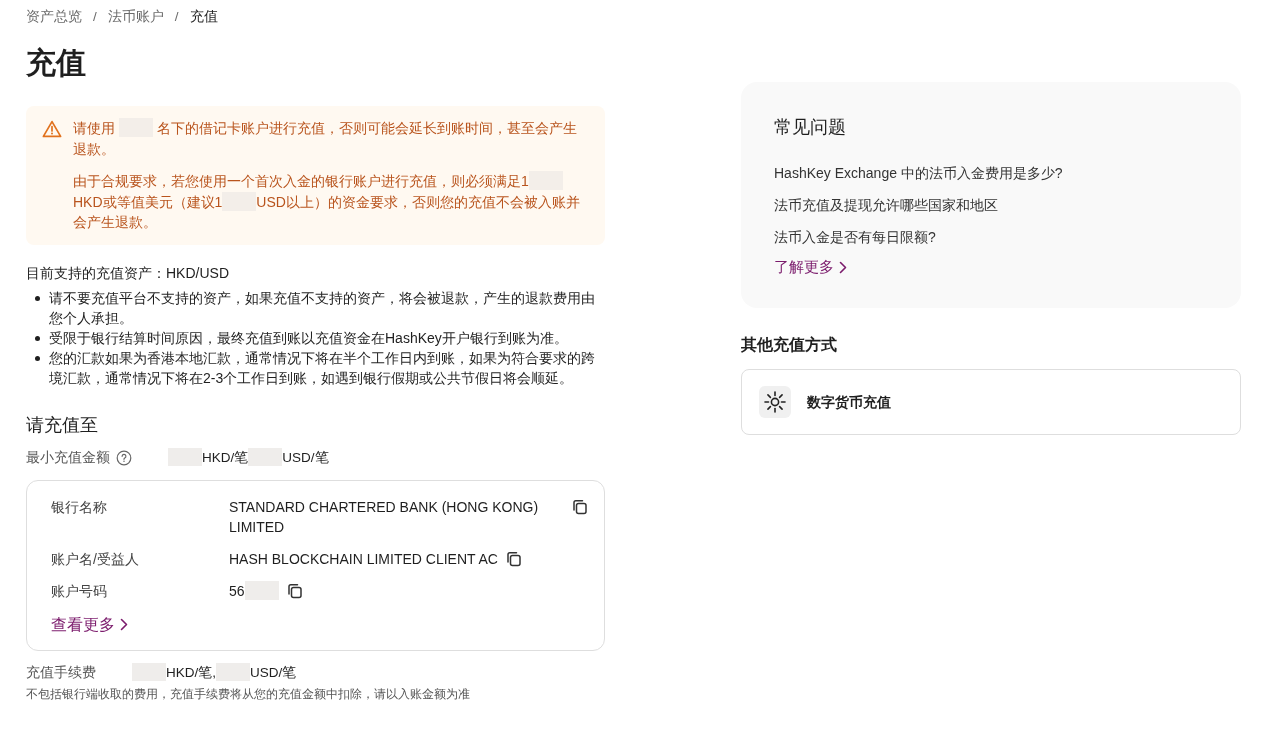  I want to click on fee-note-text: 不包括银行端收取的费用，充值手续费将从您的充值金额中扣除，请以入账金额为准, so click(248, 694).